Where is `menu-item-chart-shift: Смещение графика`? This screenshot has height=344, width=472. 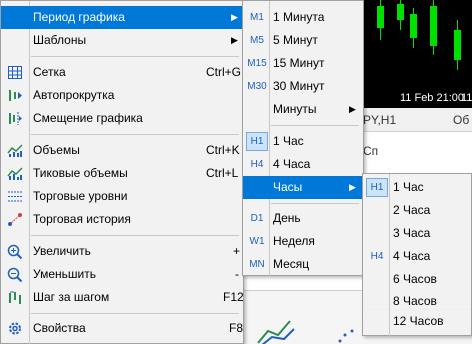 menu-item-chart-shift: Смещение графика is located at coordinates (122, 118).